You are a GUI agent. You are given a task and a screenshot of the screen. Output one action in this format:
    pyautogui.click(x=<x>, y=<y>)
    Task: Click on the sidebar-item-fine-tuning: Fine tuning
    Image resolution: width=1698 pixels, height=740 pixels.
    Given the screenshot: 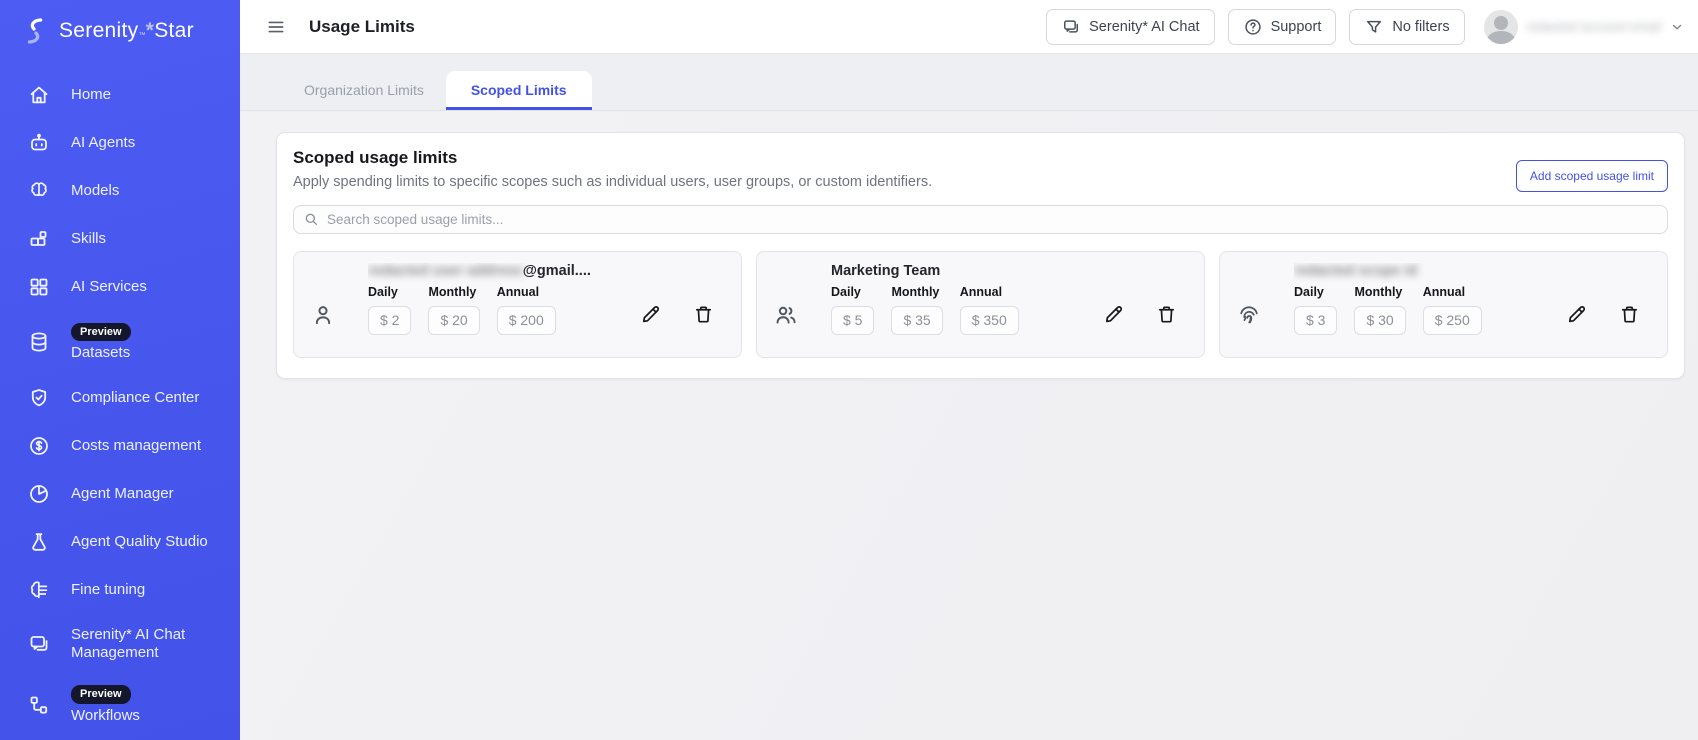 What is the action you would take?
    pyautogui.click(x=120, y=590)
    